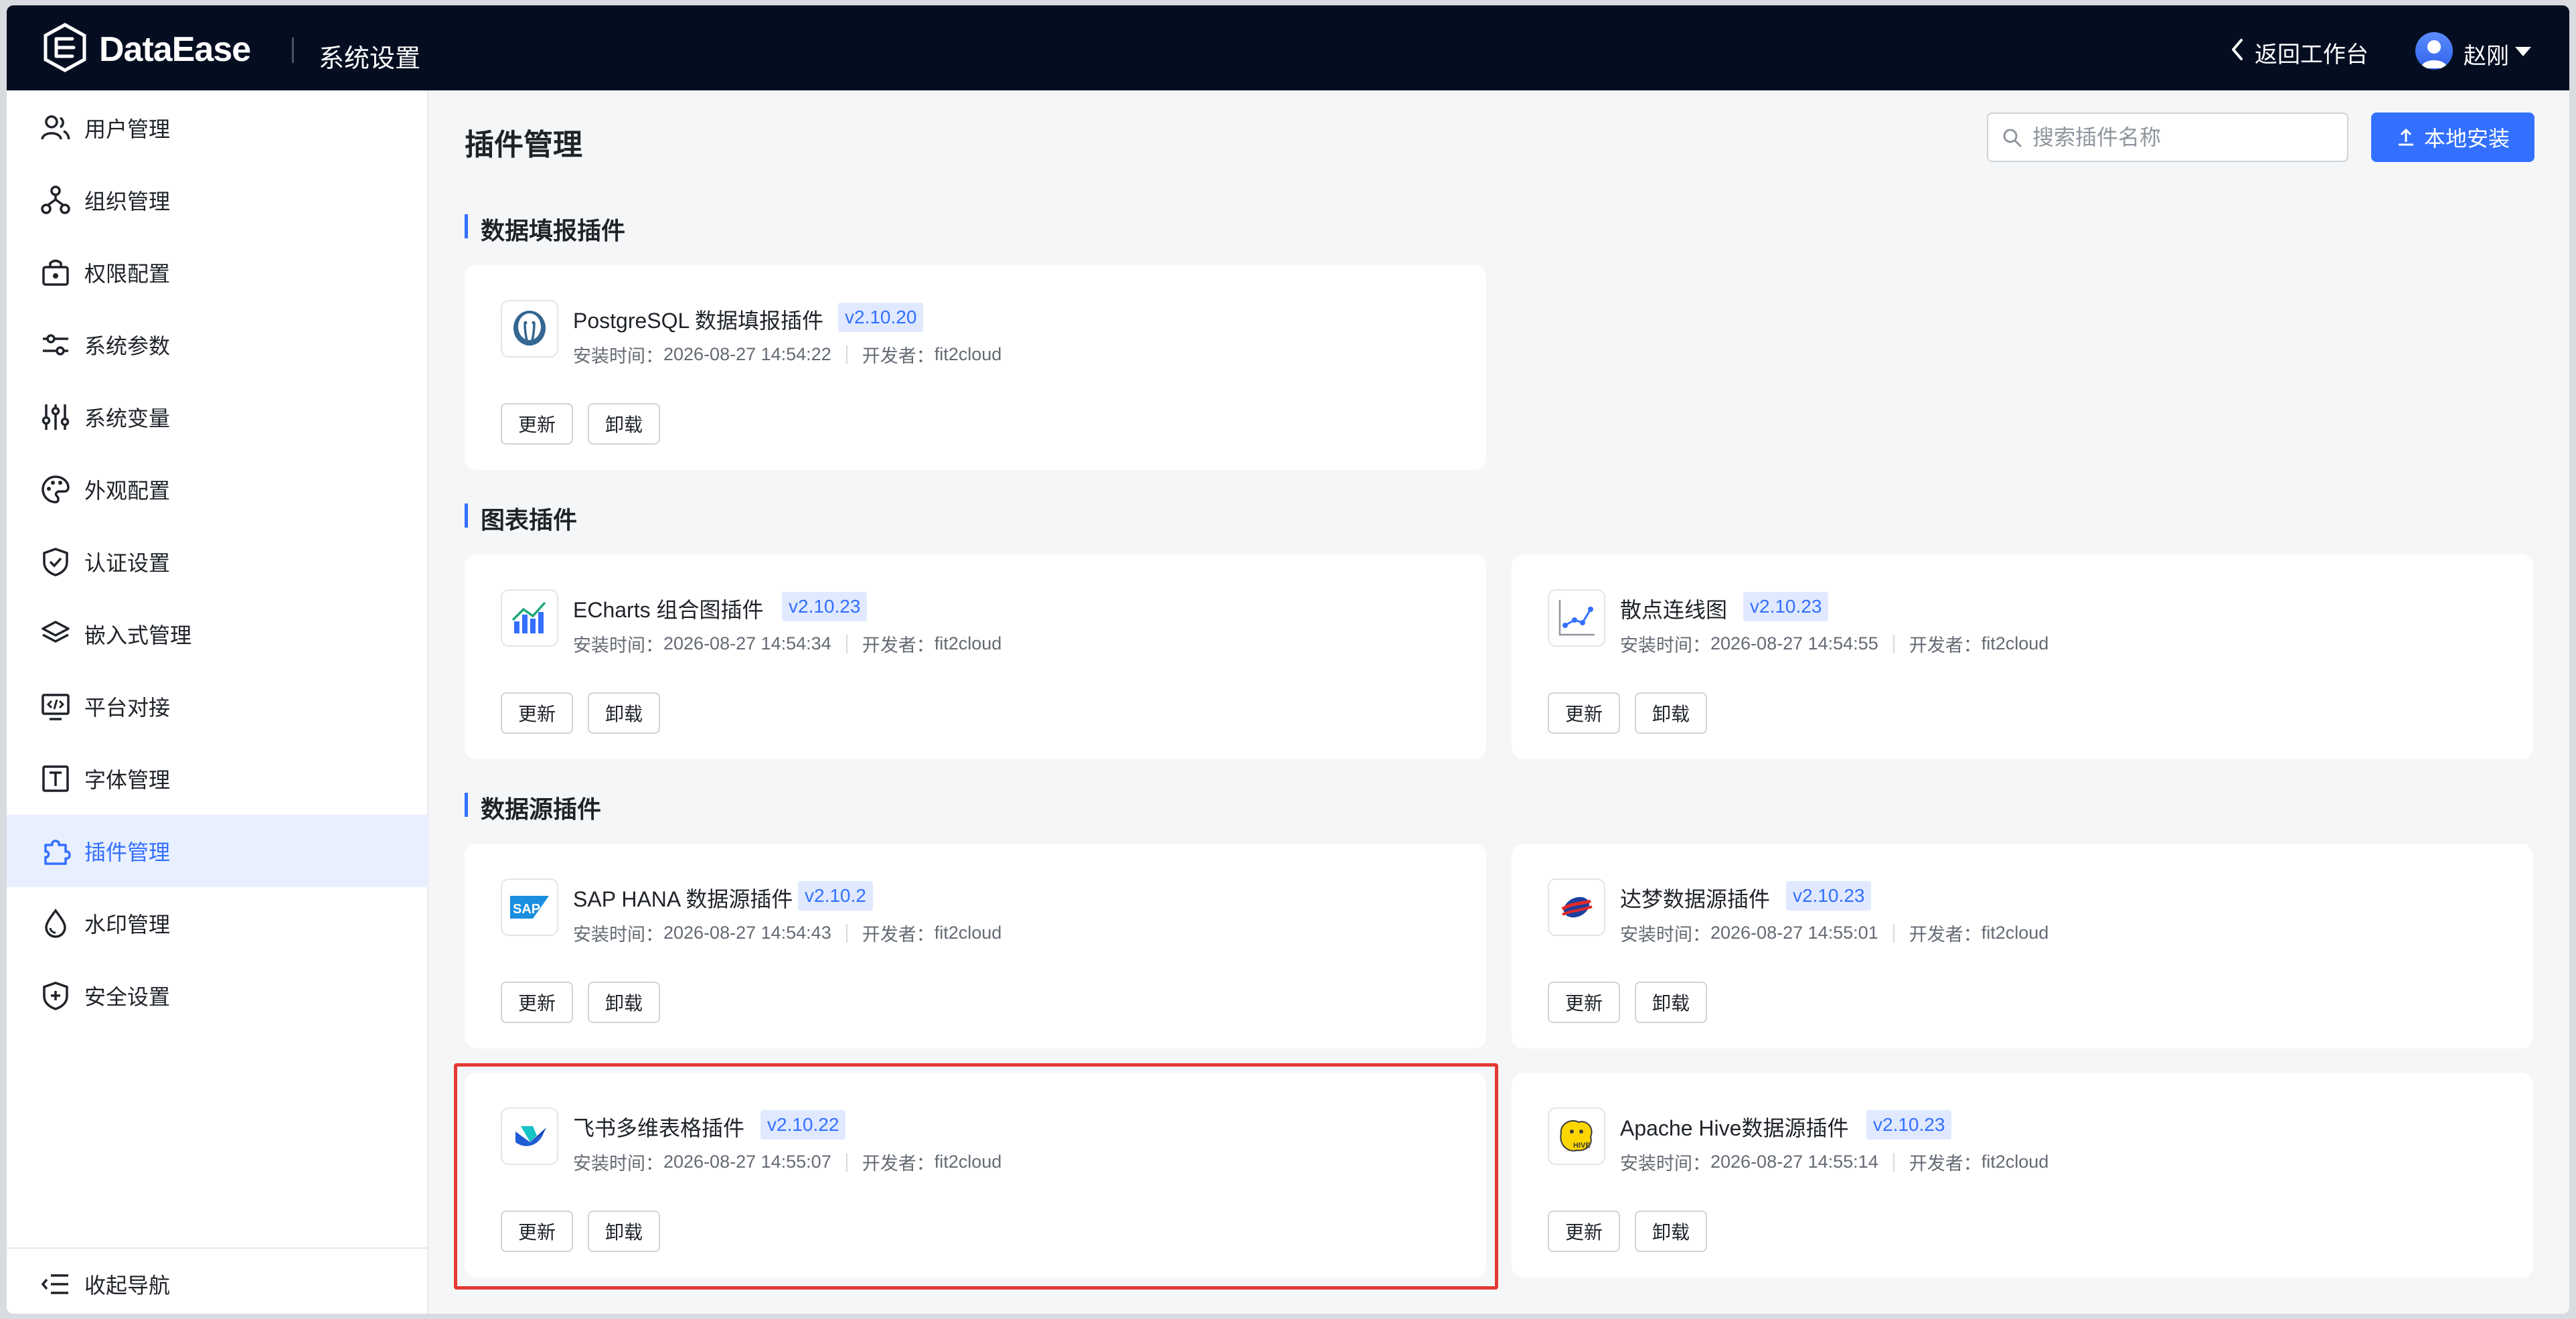  What do you see at coordinates (218, 272) in the screenshot?
I see `sidebar-item-permissions: 权限配置` at bounding box center [218, 272].